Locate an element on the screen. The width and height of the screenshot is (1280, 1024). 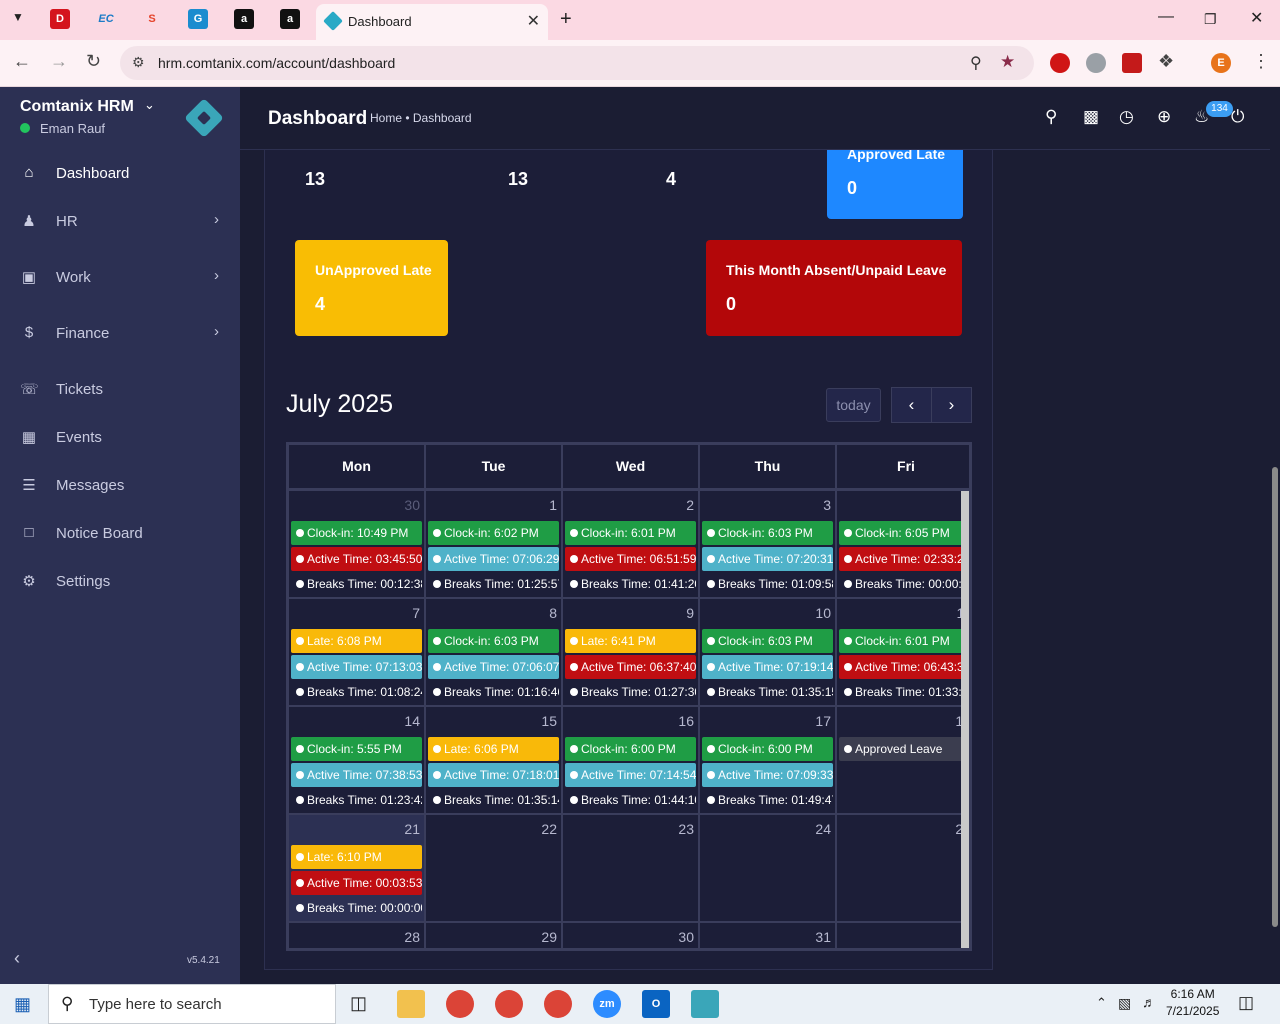
approved-late-card: Approved Late 0 is located at coordinates (895, 184).